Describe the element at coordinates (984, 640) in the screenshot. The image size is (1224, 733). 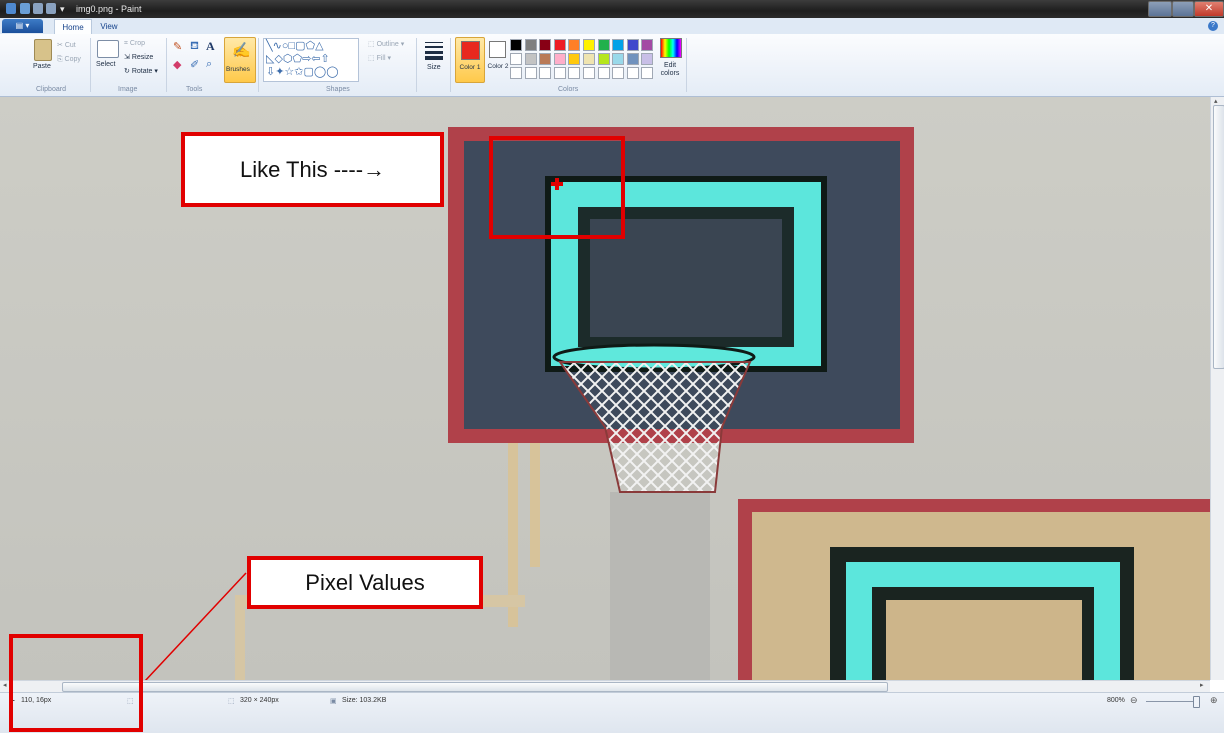
I see `lower-target-inner` at that location.